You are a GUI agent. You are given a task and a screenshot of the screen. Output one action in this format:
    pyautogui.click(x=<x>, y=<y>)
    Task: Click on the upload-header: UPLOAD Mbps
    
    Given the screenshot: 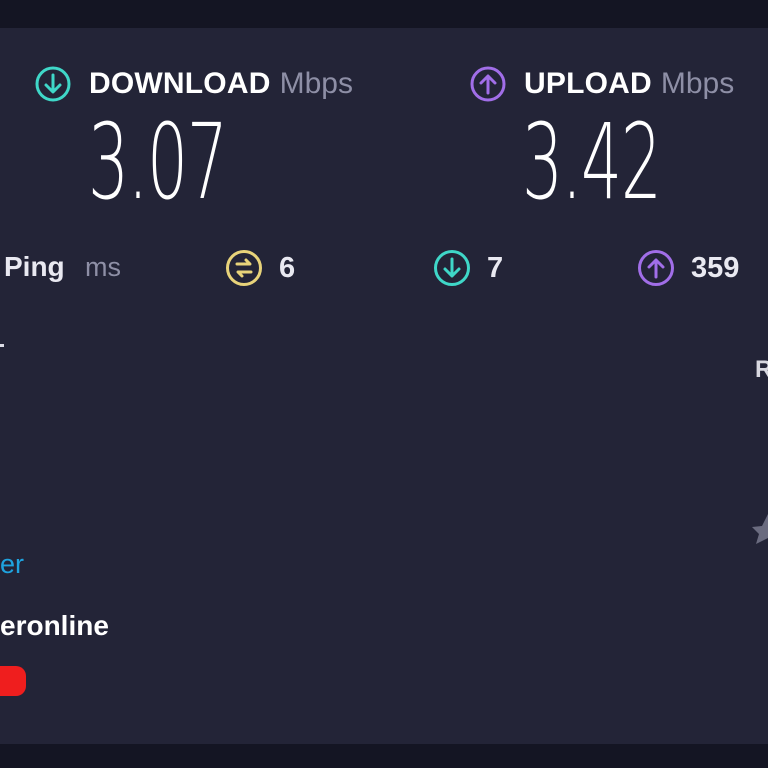 What is the action you would take?
    pyautogui.click(x=602, y=84)
    